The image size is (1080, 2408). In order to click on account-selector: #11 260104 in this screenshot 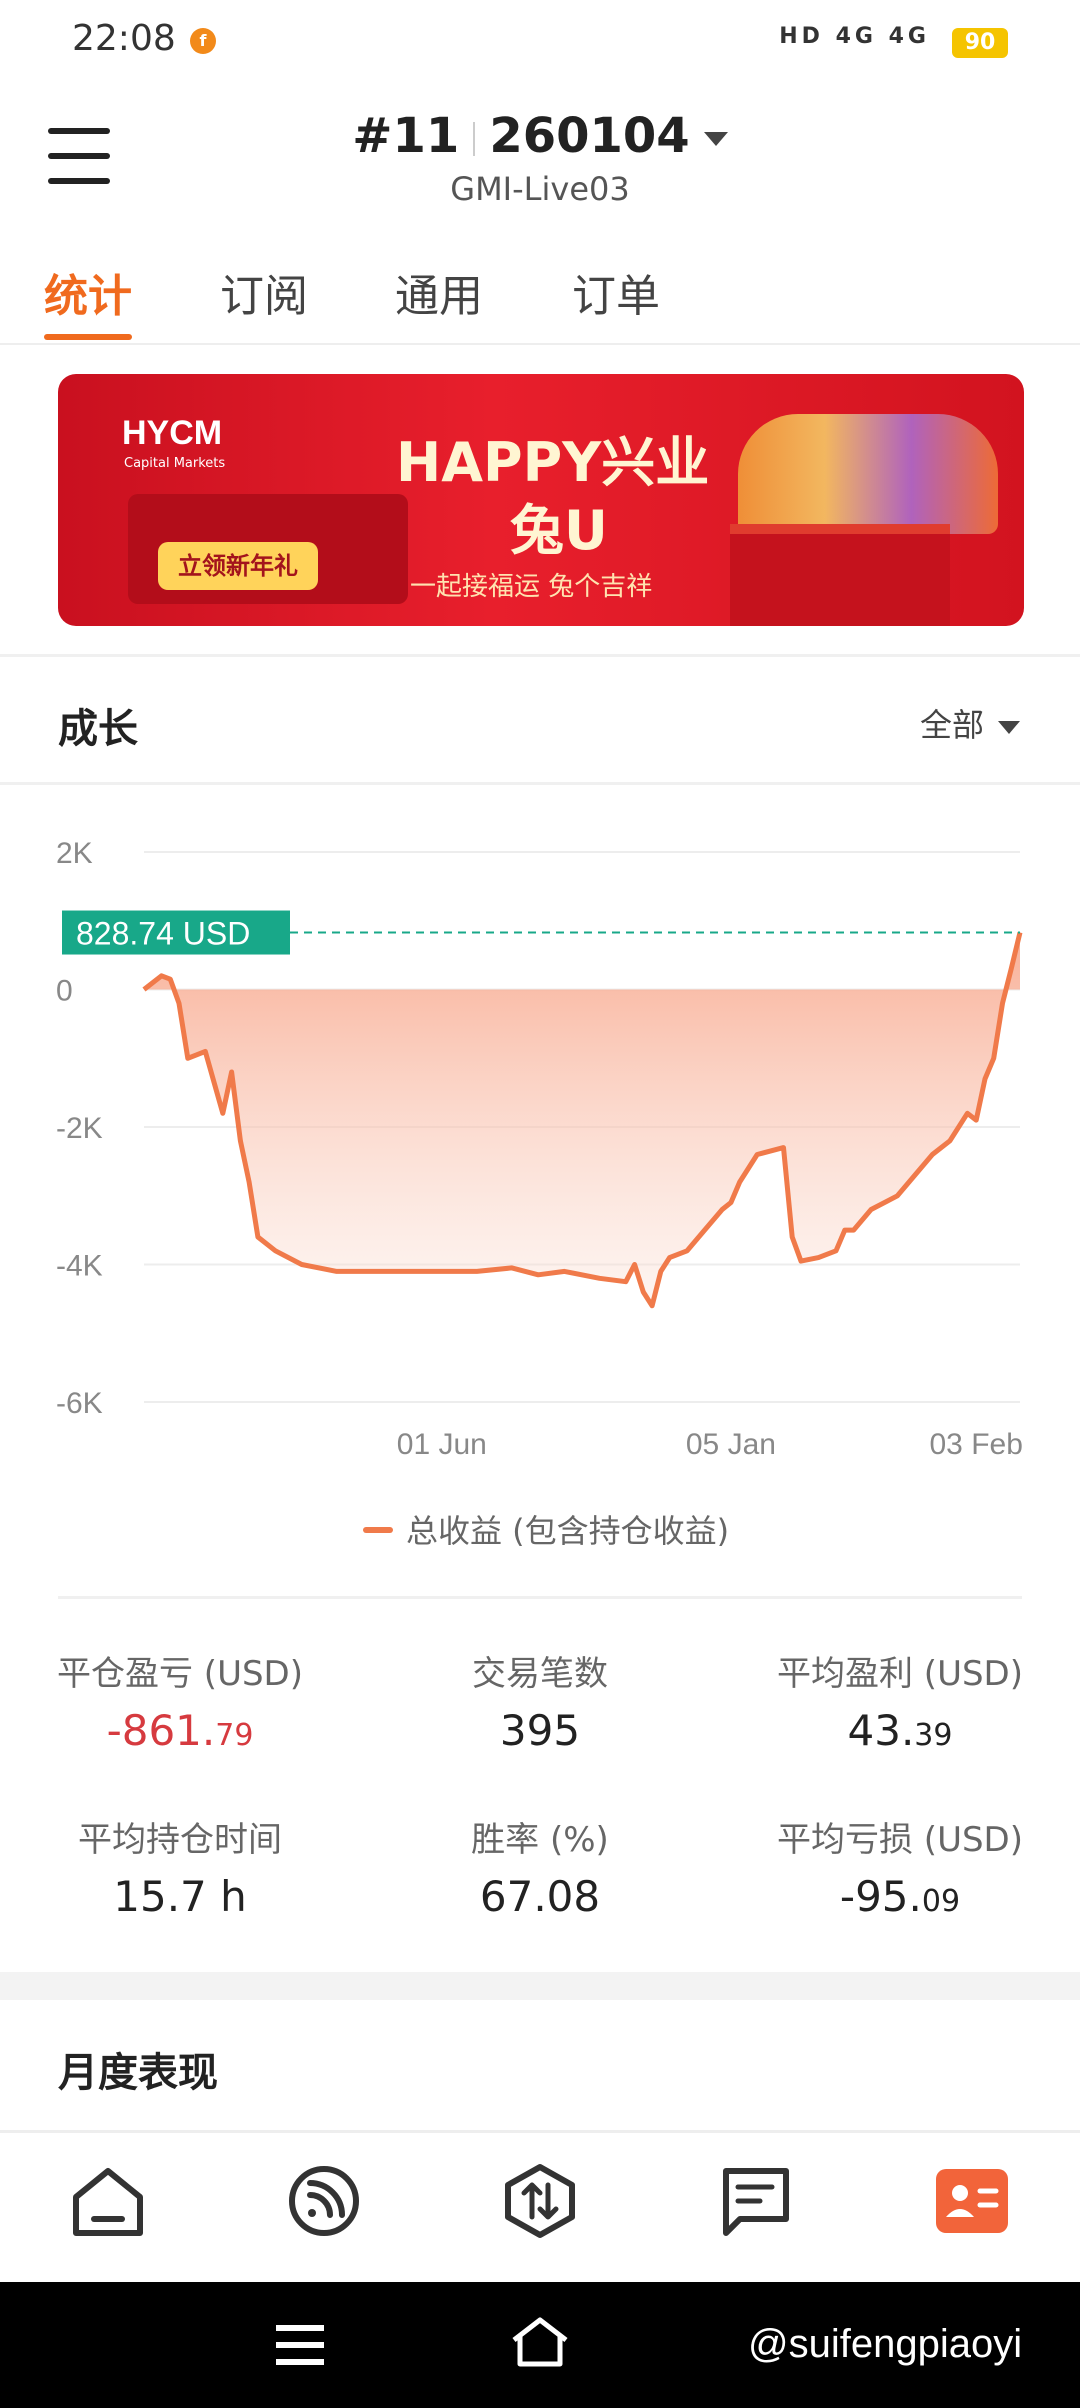, I will do `click(540, 136)`.